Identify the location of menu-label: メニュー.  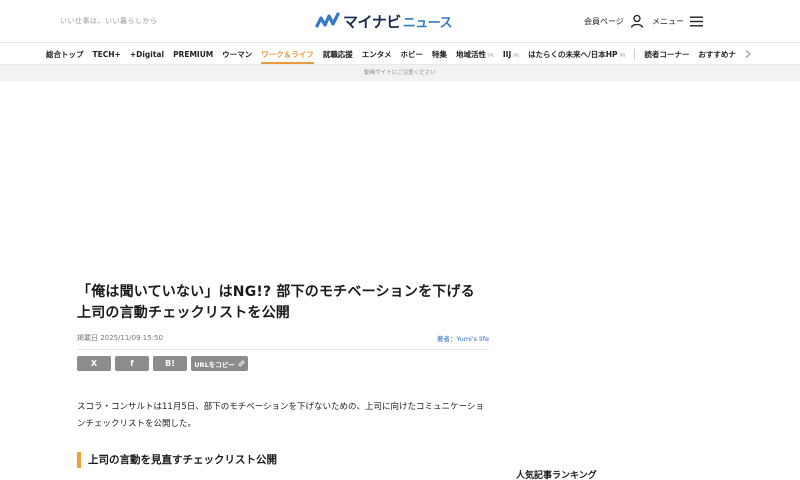
(668, 21).